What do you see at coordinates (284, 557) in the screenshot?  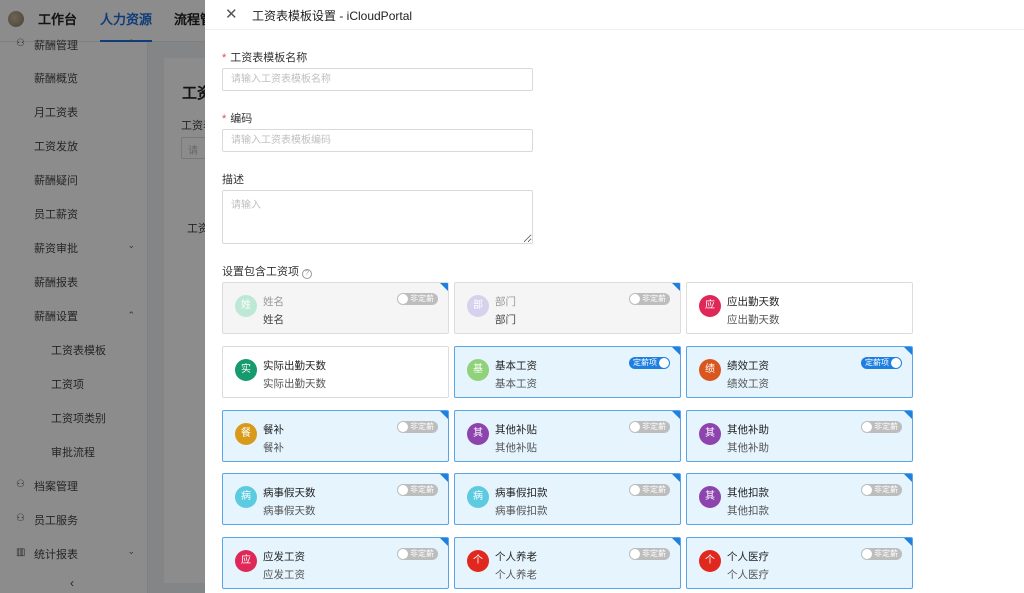 I see `salary-item-name: 应发工资` at bounding box center [284, 557].